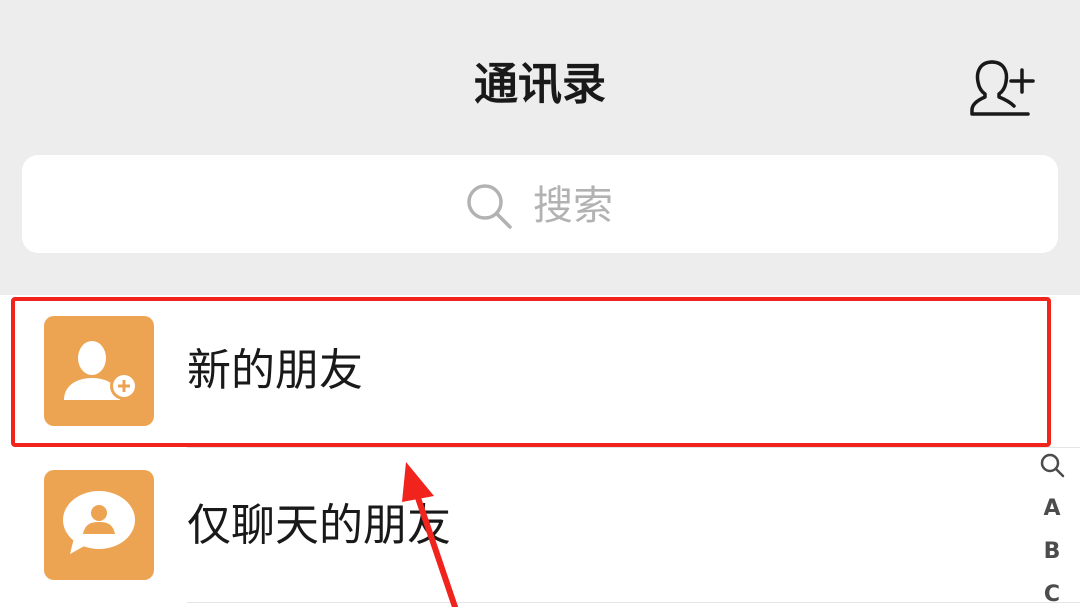  Describe the element at coordinates (1002, 88) in the screenshot. I see `person-add-icon` at that location.